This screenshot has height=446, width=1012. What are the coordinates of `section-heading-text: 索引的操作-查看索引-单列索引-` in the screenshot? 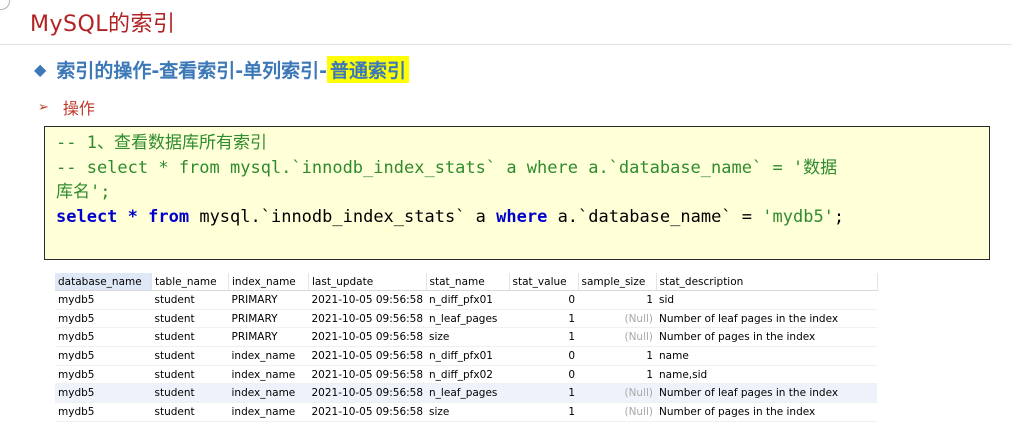 It's located at (191, 71).